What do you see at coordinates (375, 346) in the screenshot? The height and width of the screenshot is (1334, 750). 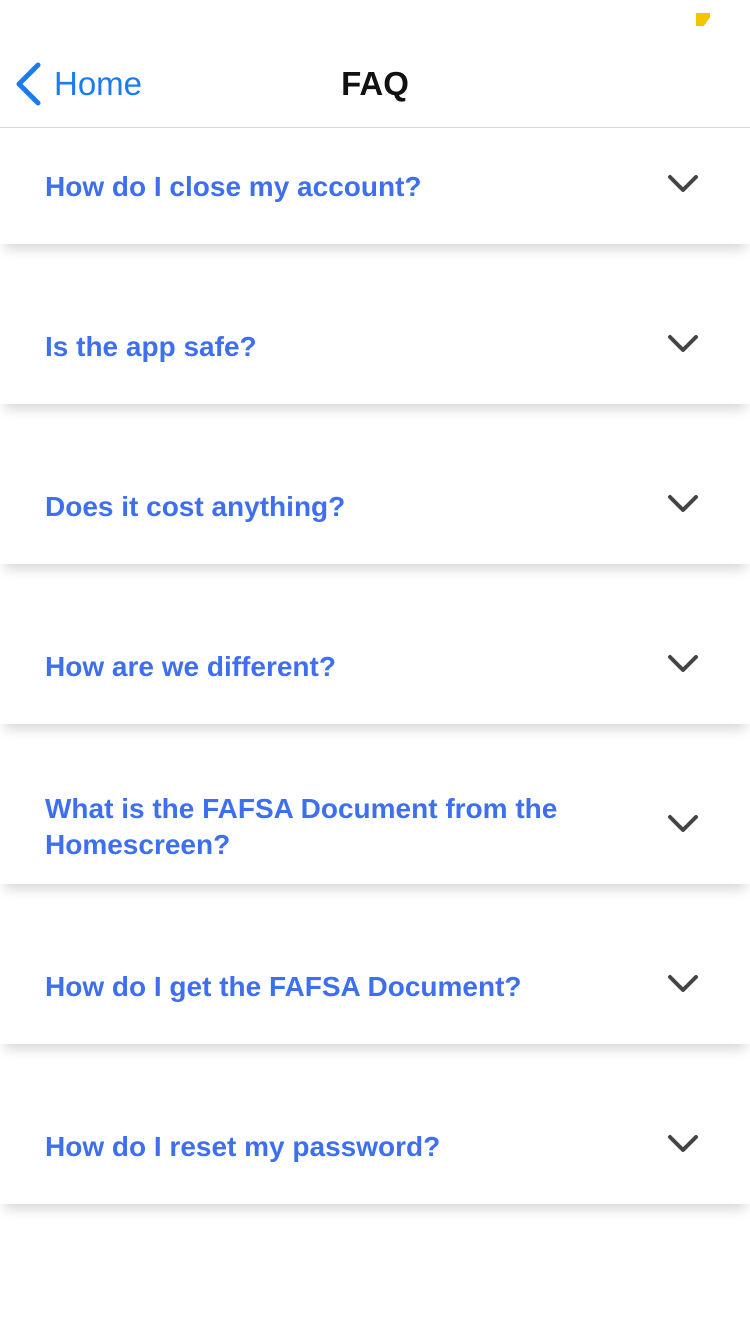 I see `faq-item-app-safe: Is the app safe?` at bounding box center [375, 346].